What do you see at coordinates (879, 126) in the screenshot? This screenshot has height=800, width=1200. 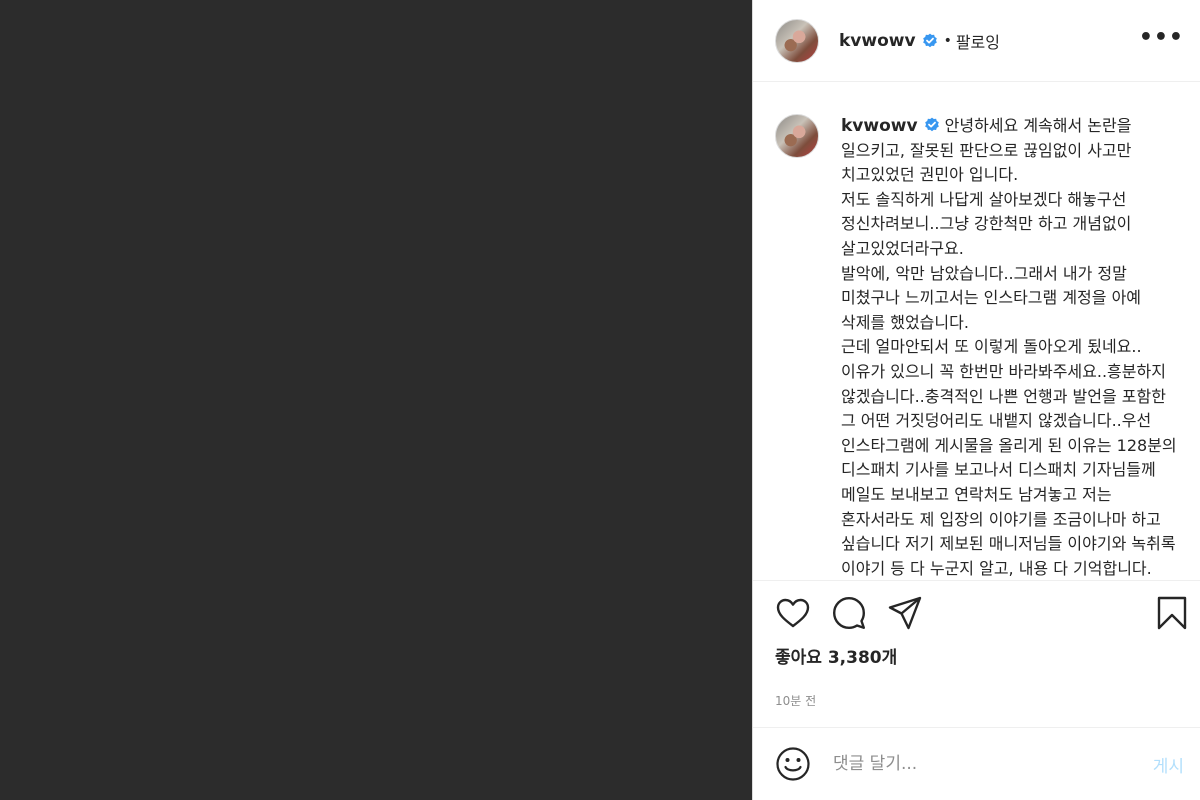 I see `caption-username: kvwowv` at bounding box center [879, 126].